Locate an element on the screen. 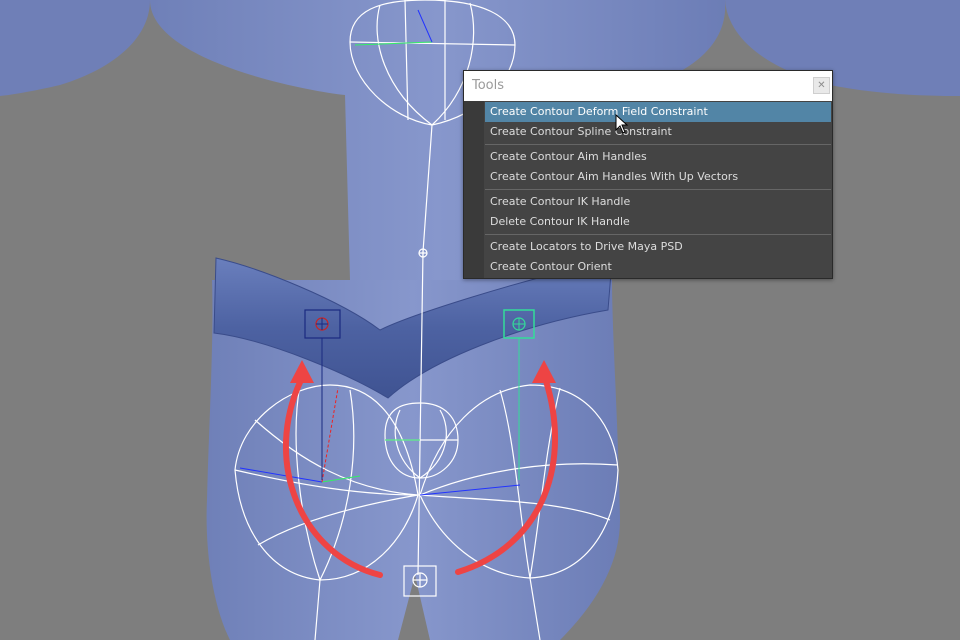  menu-gutter is located at coordinates (474, 189).